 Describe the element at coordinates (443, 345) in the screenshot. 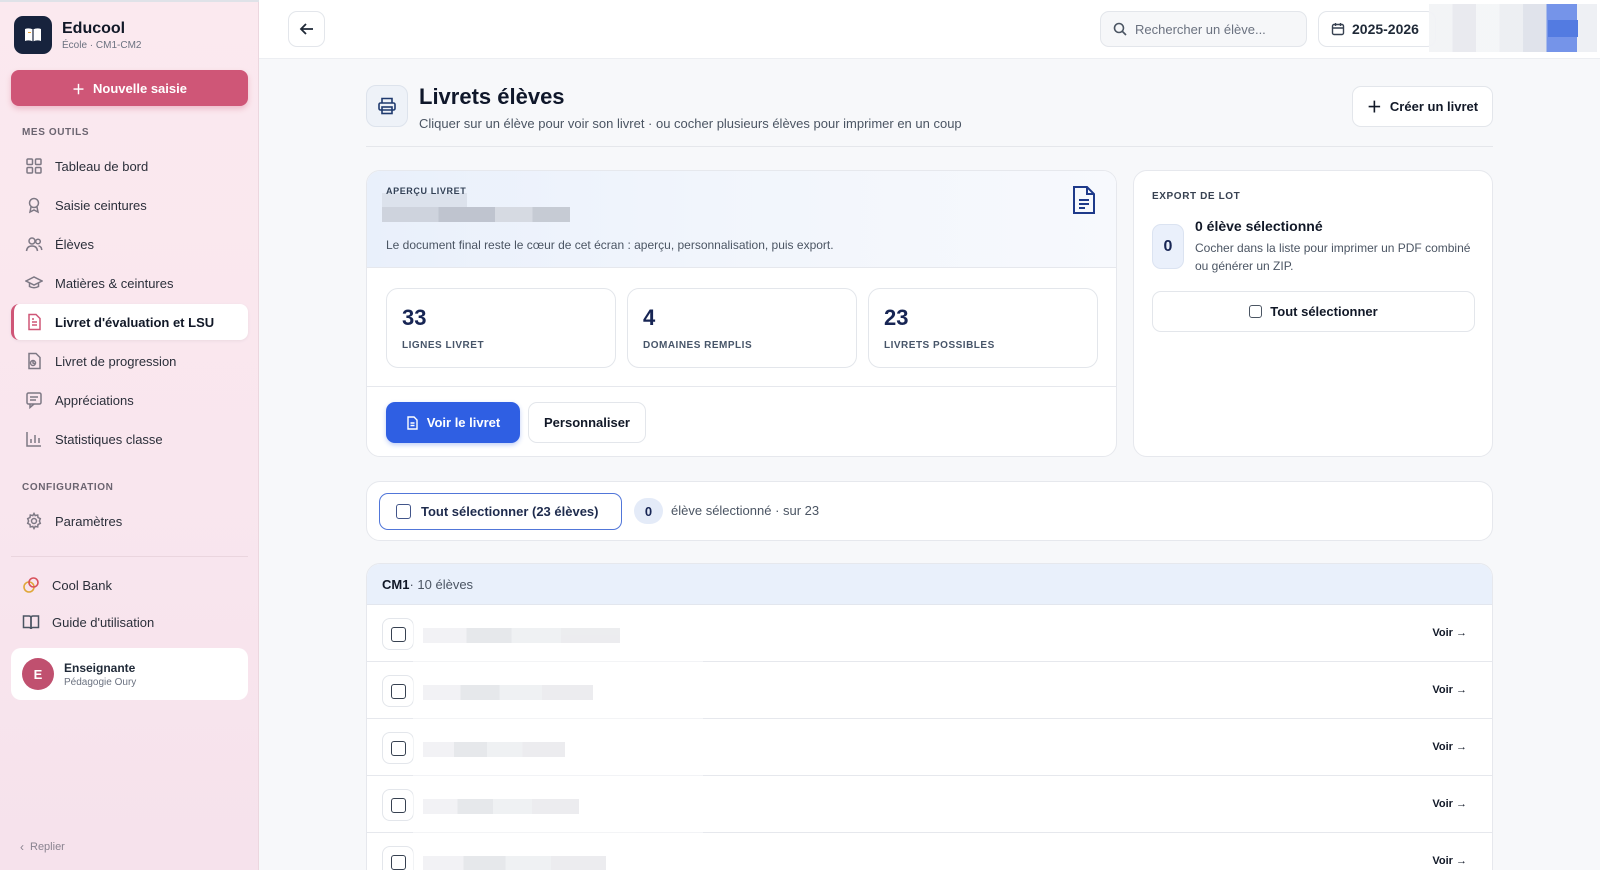

I see `stat-label: LIGNES LIVRET` at that location.